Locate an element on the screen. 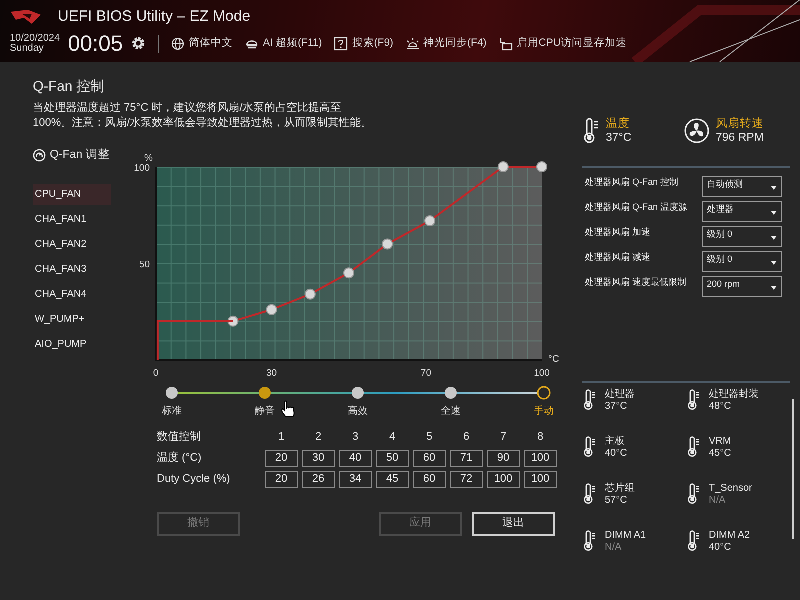  sensor-value: 37°C is located at coordinates (616, 407).